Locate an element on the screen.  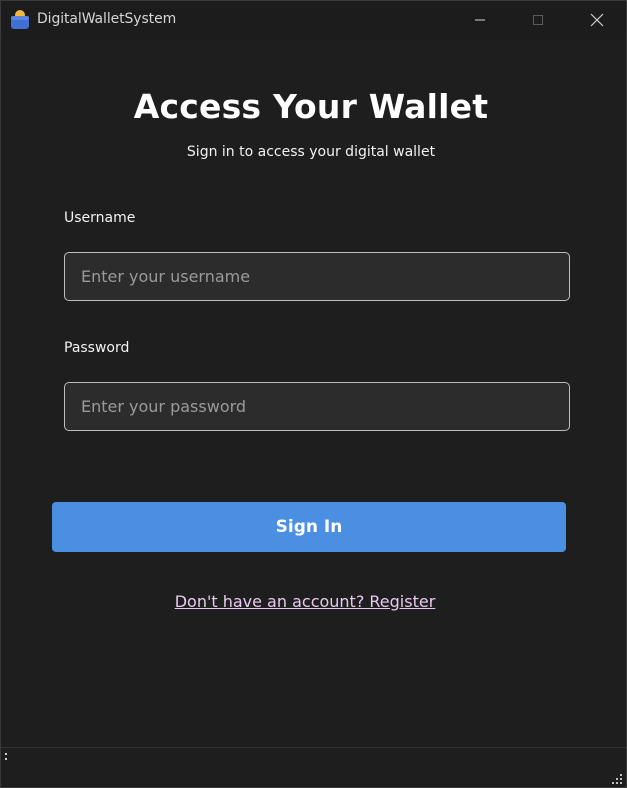
wallet-icon is located at coordinates (20, 19).